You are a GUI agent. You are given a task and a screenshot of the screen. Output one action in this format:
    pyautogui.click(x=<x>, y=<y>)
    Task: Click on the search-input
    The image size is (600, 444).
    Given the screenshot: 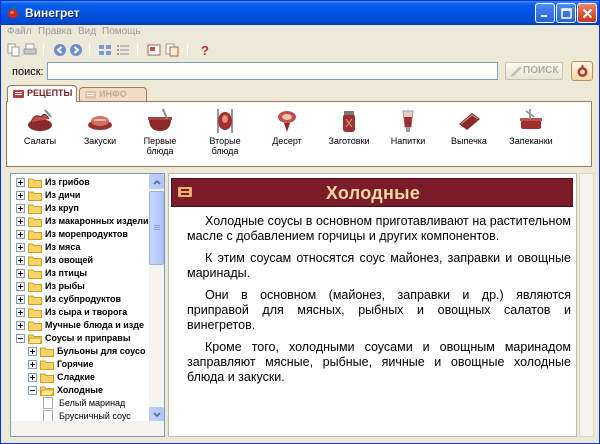 What is the action you would take?
    pyautogui.click(x=272, y=71)
    